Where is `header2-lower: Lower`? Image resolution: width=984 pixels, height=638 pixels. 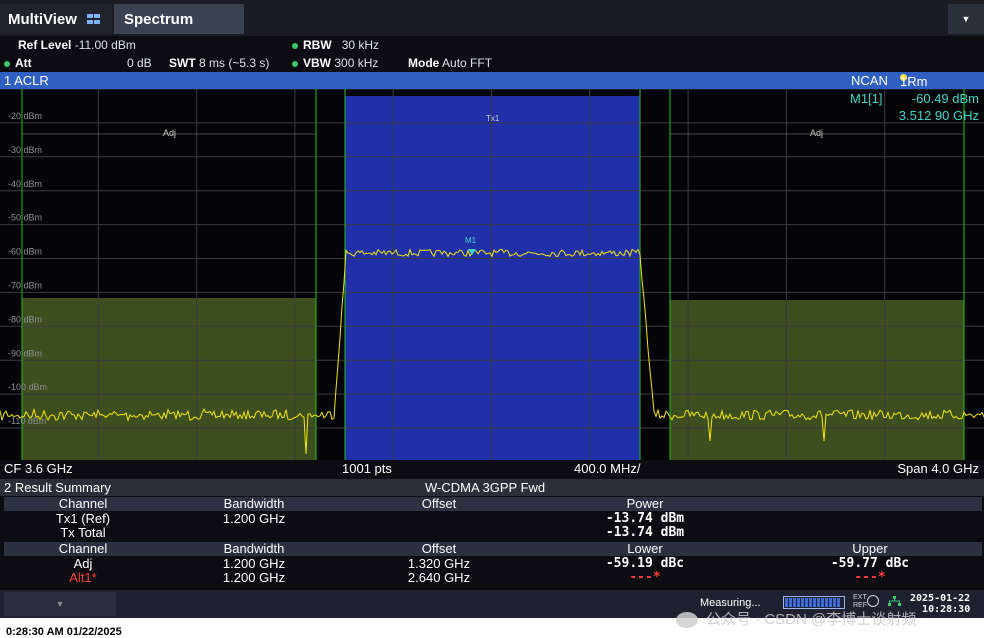
header2-lower: Lower is located at coordinates (645, 548).